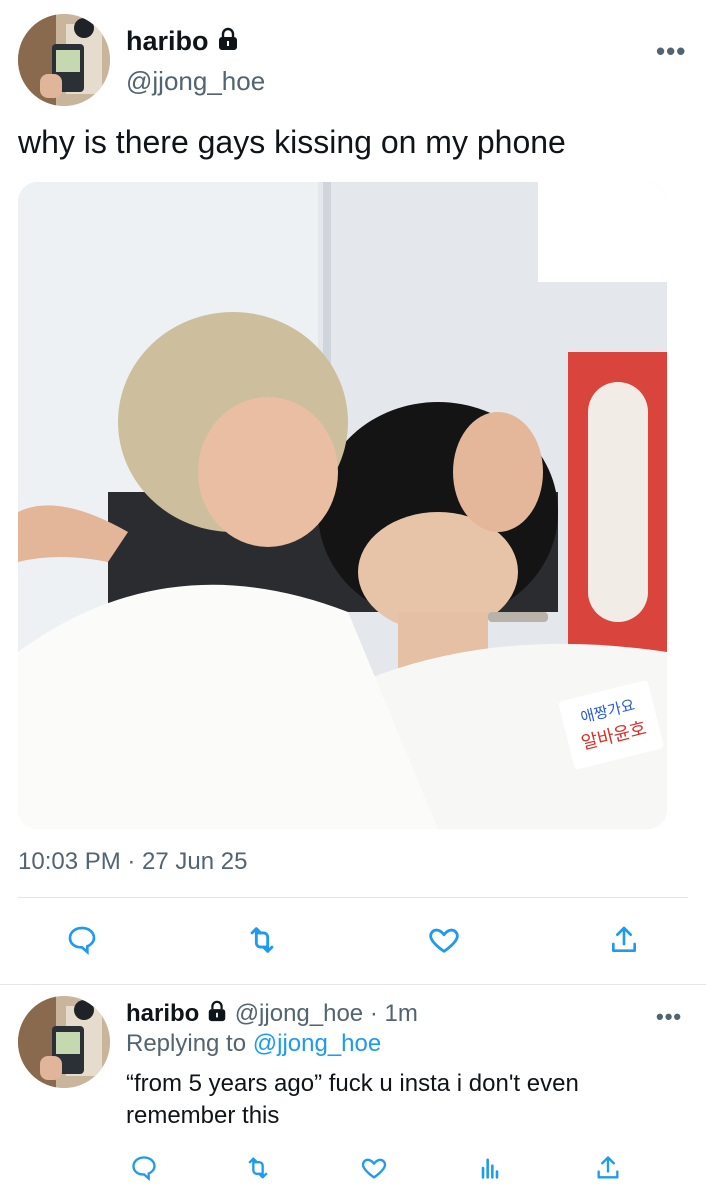  I want to click on reply-analytics-button, so click(490, 1168).